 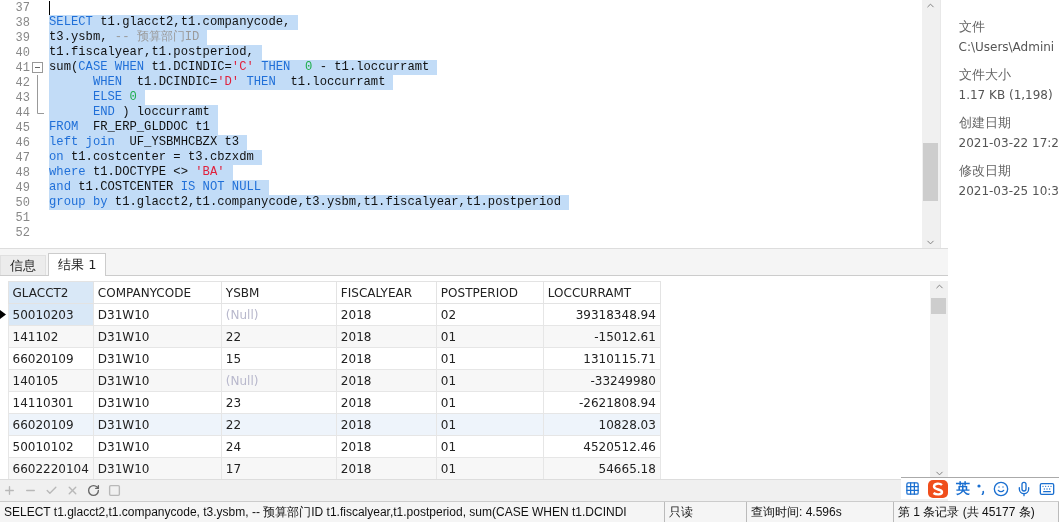 What do you see at coordinates (1007, 47) in the screenshot?
I see `info-value: C:\Users\Admini` at bounding box center [1007, 47].